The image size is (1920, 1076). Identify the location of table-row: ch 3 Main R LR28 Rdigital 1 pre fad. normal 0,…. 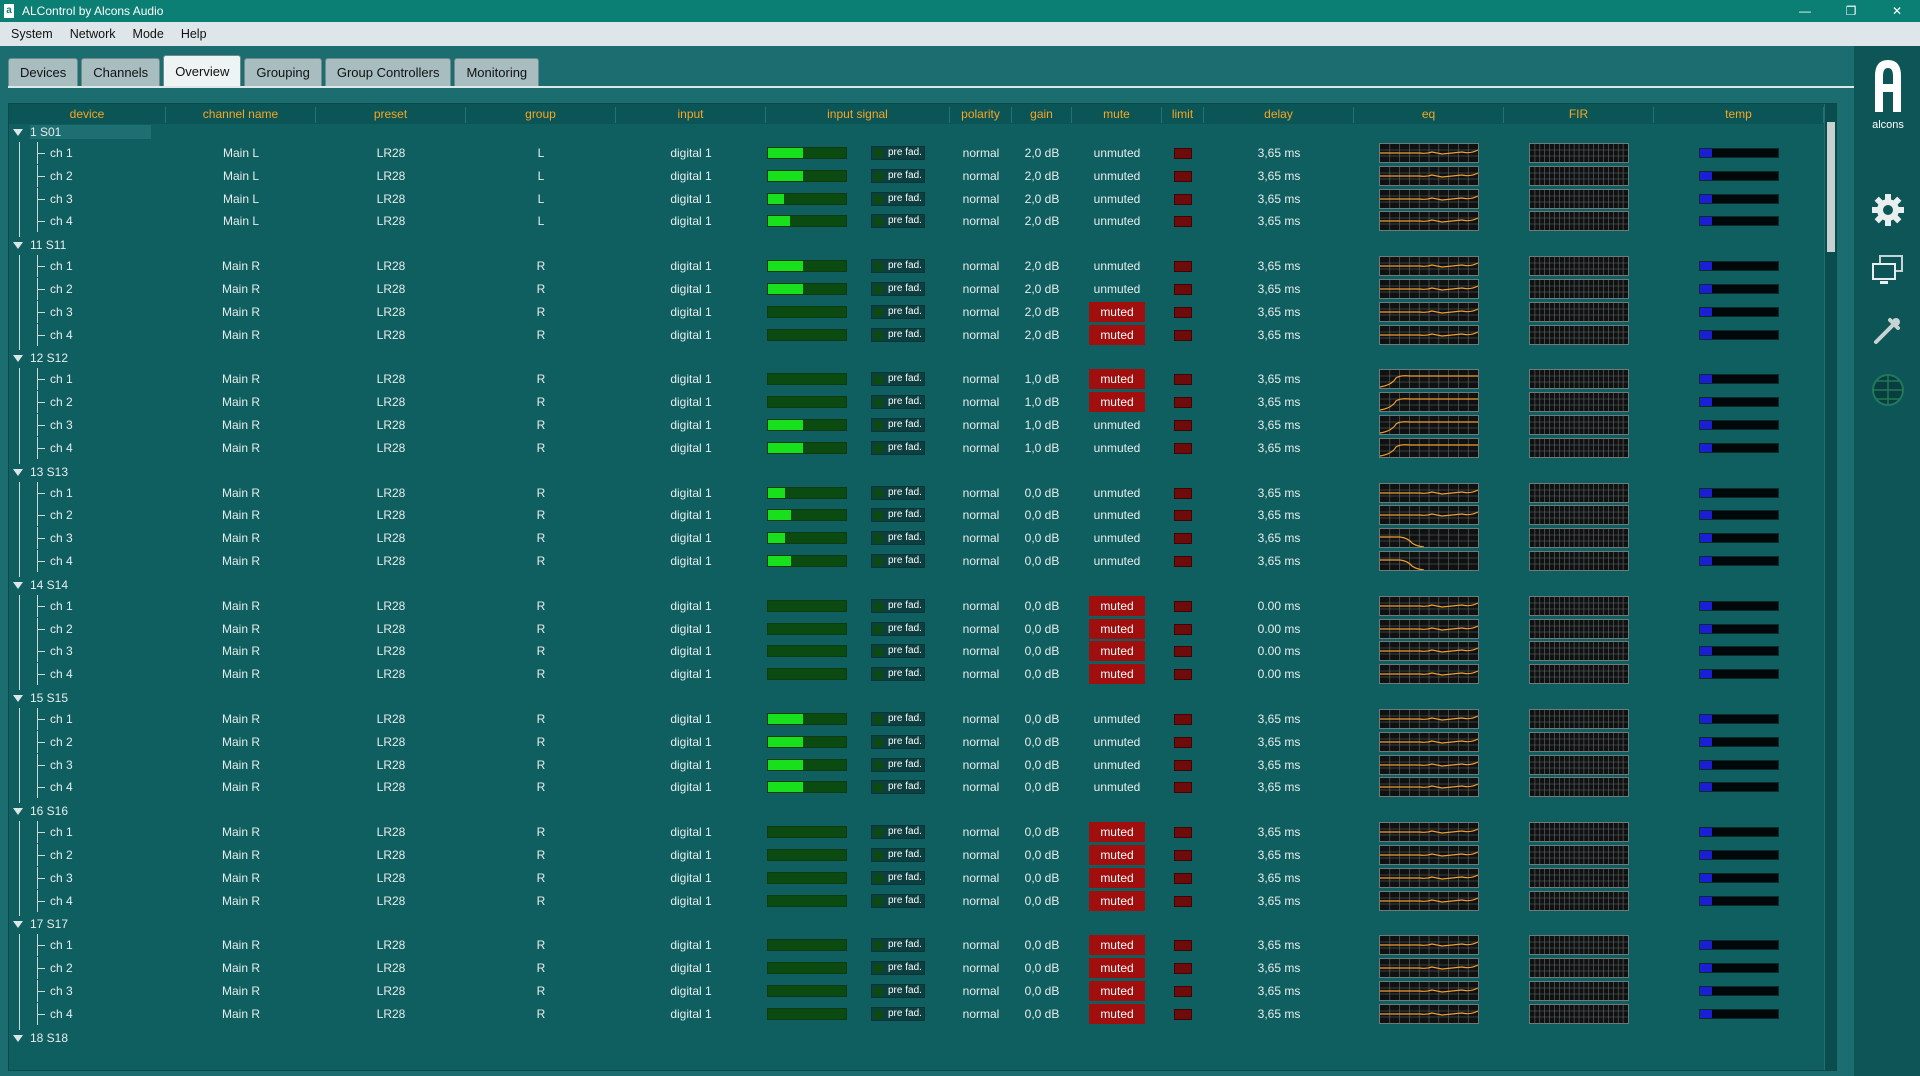
(917, 765).